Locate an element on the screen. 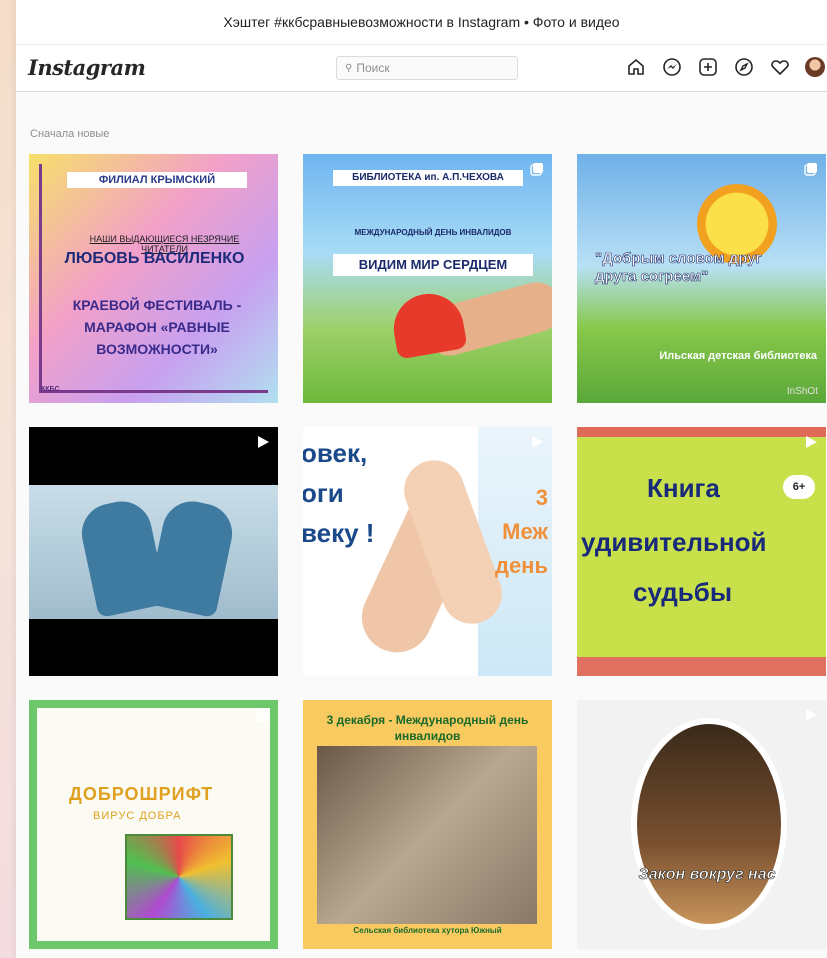 This screenshot has height=958, width=827. post-line: удивительной is located at coordinates (674, 542).